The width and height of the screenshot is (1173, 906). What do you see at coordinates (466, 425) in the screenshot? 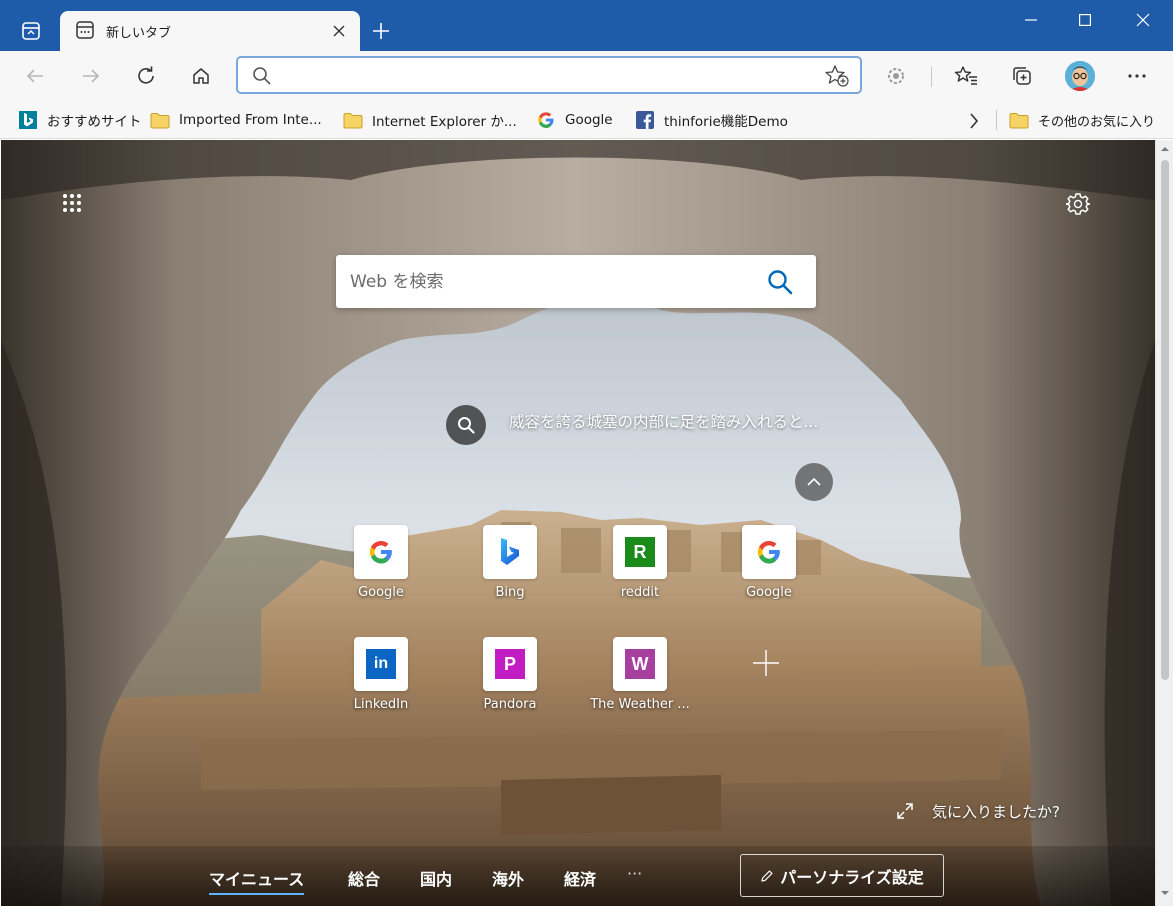
I see `image-search-icon` at bounding box center [466, 425].